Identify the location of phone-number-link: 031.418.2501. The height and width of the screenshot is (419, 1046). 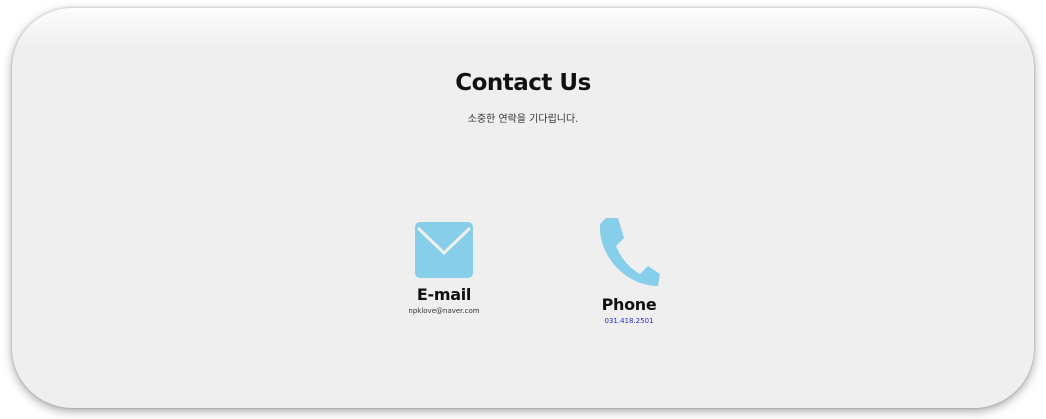
(629, 321).